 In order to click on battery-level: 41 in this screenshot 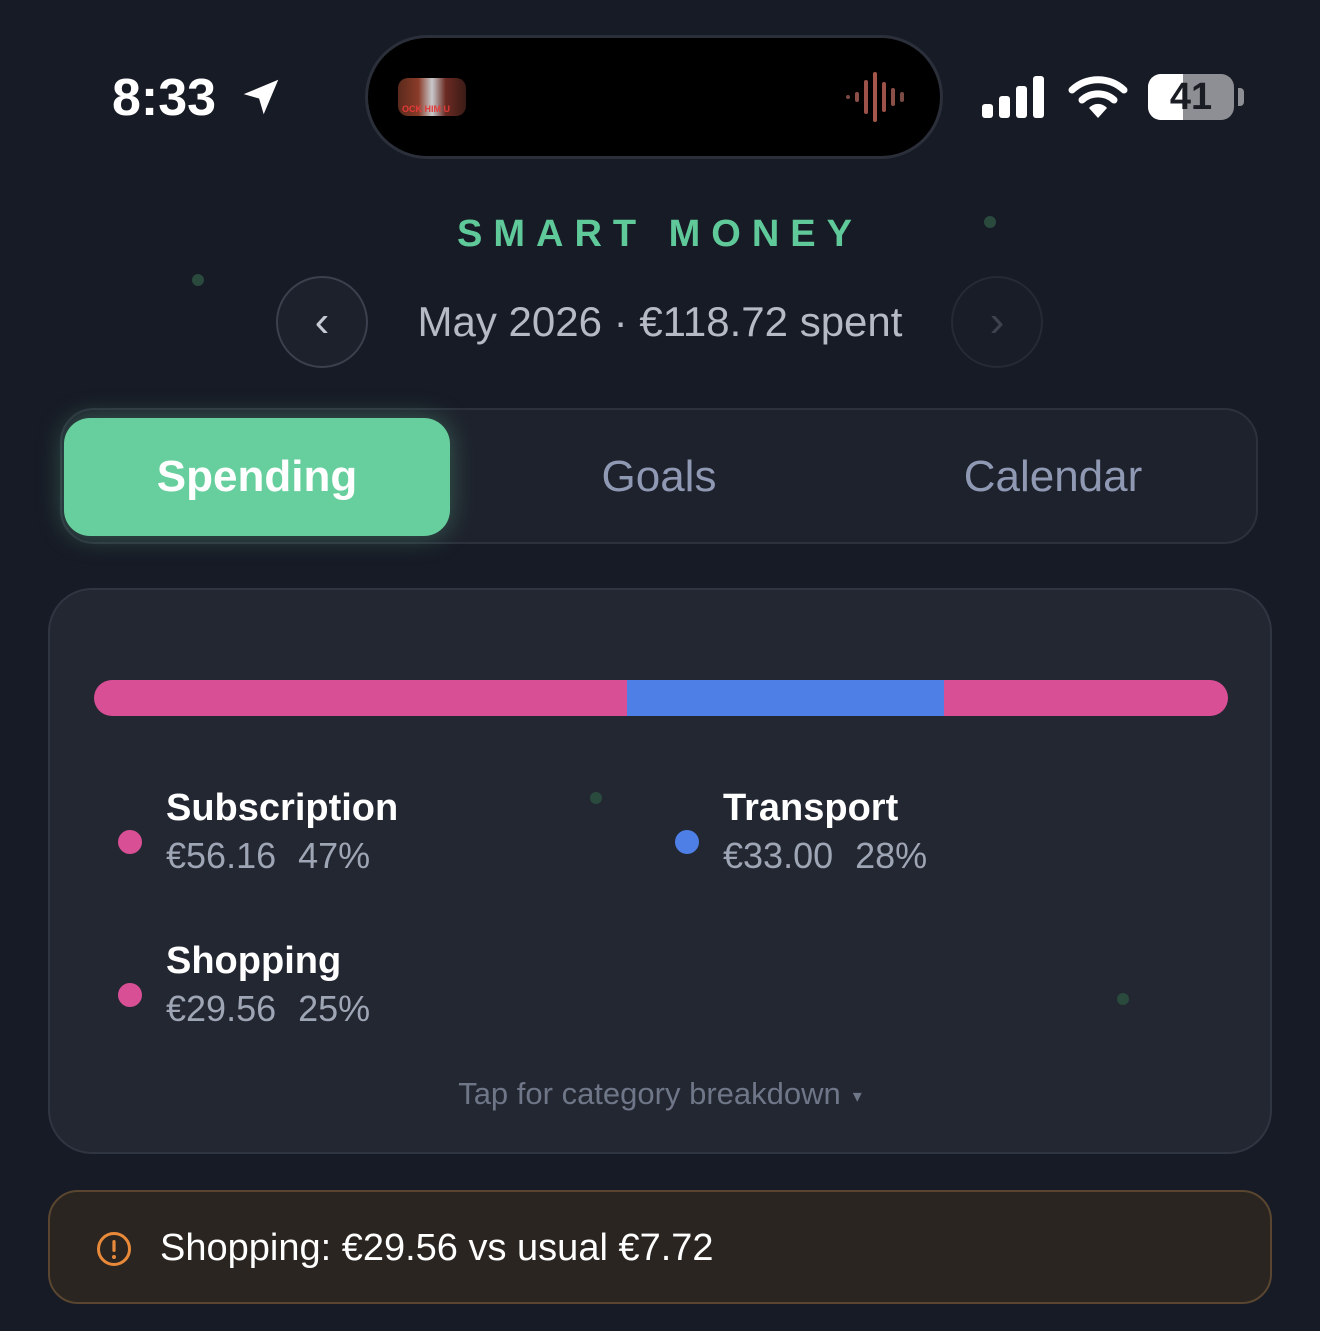, I will do `click(1191, 97)`.